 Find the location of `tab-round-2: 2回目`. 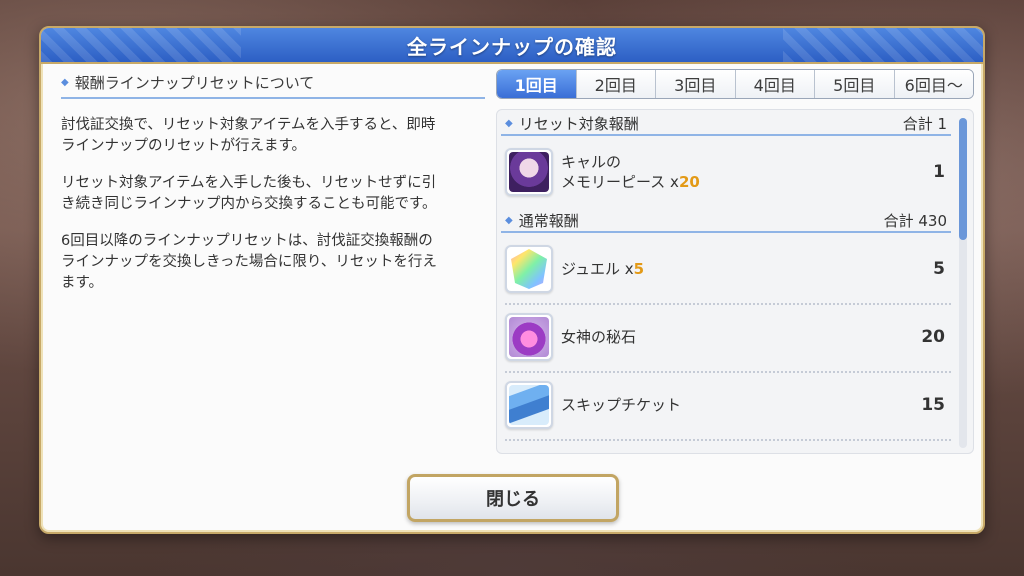

tab-round-2: 2回目 is located at coordinates (616, 84).